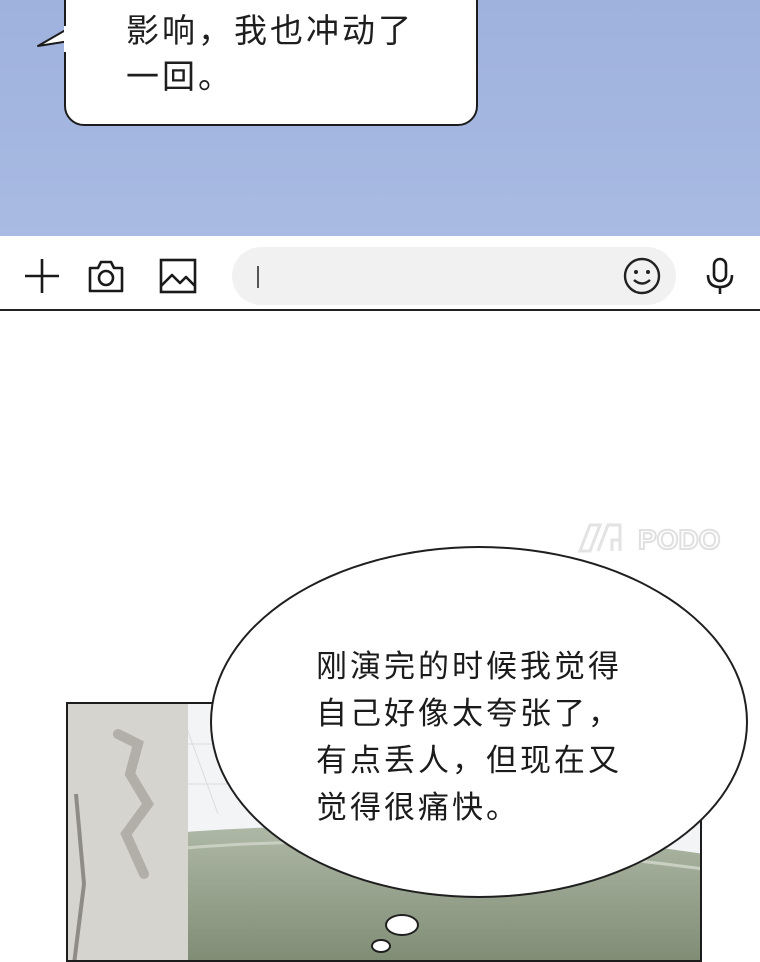  Describe the element at coordinates (178, 276) in the screenshot. I see `image-icon` at that location.